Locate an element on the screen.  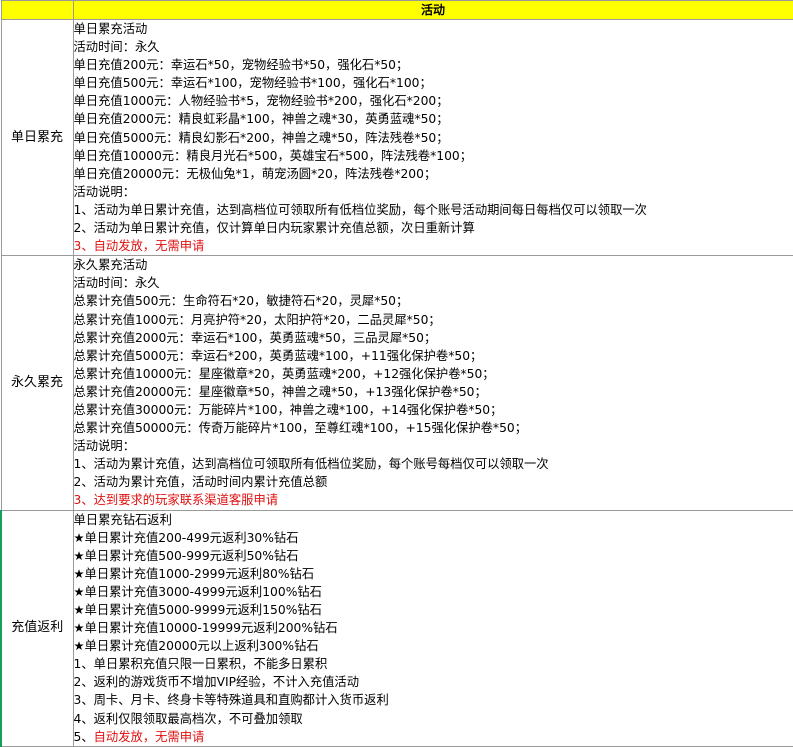
content-line: 总累计充值1000元：月亮护符*20，太阳护符*20，二品灵犀*50； is located at coordinates (257, 319).